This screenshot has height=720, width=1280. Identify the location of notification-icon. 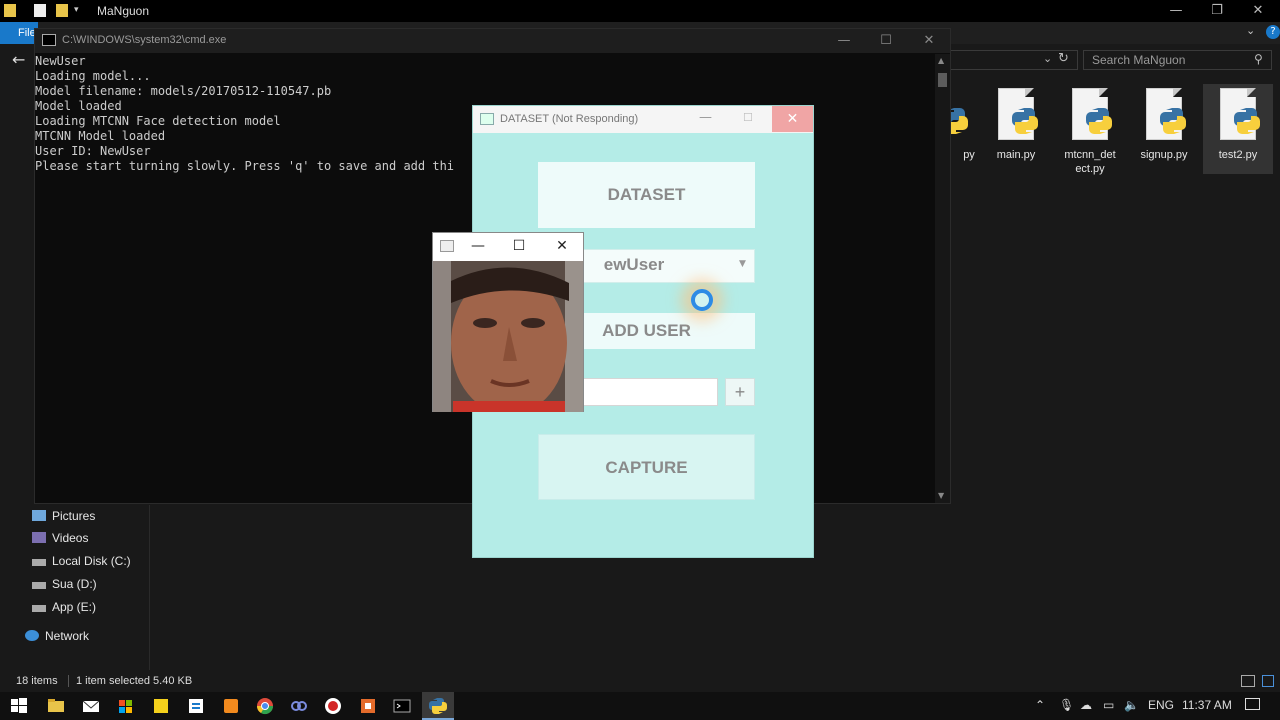
(1252, 704).